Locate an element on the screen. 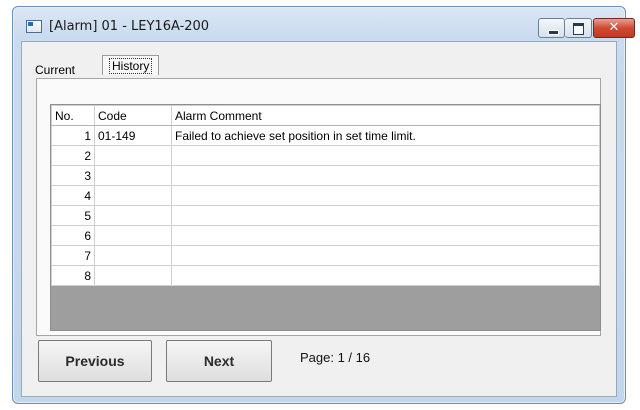 This screenshot has width=640, height=410. table-row: 8 is located at coordinates (325, 275).